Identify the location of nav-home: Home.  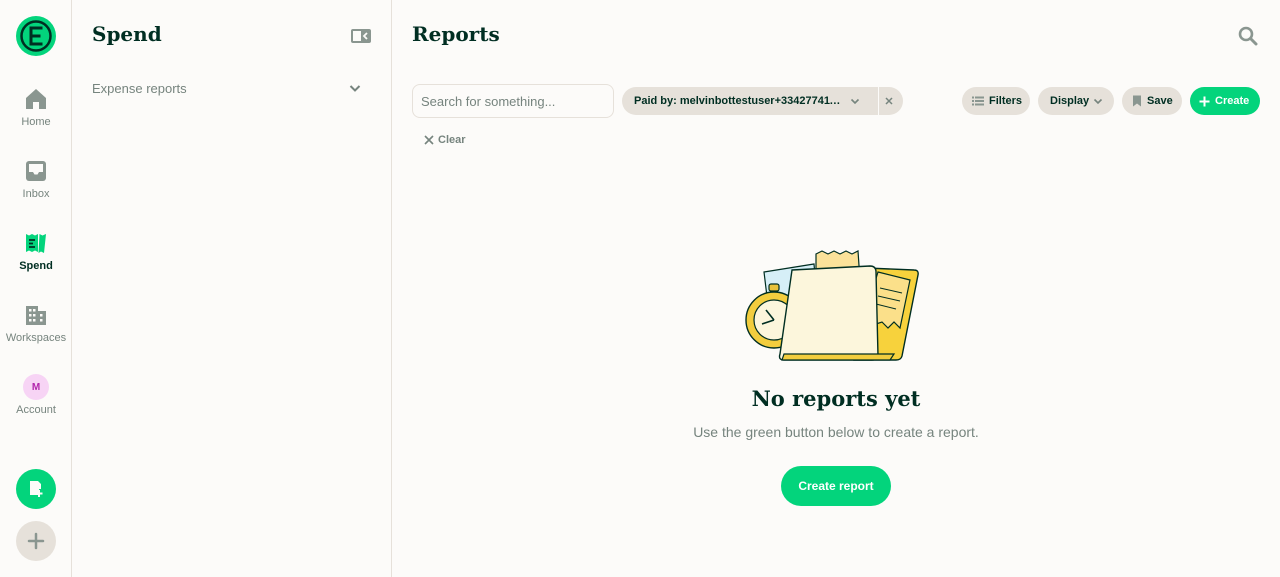
(36, 116).